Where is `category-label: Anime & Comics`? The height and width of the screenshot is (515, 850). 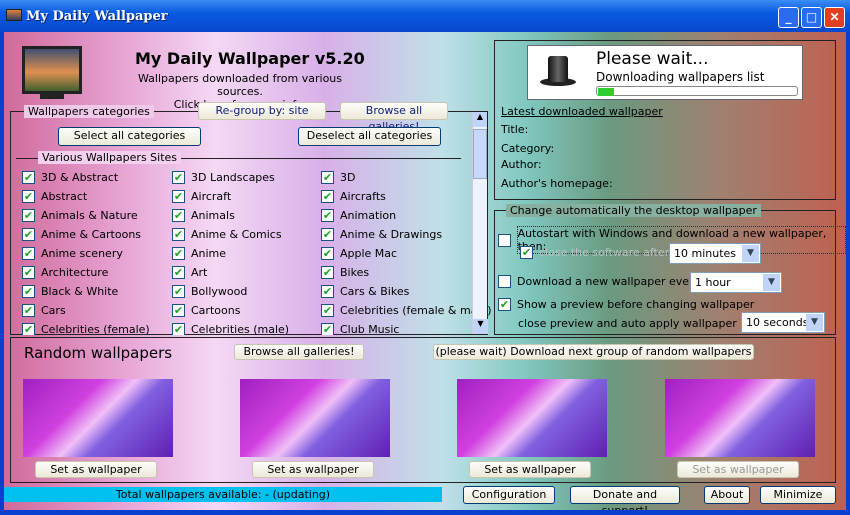
category-label: Anime & Comics is located at coordinates (236, 234).